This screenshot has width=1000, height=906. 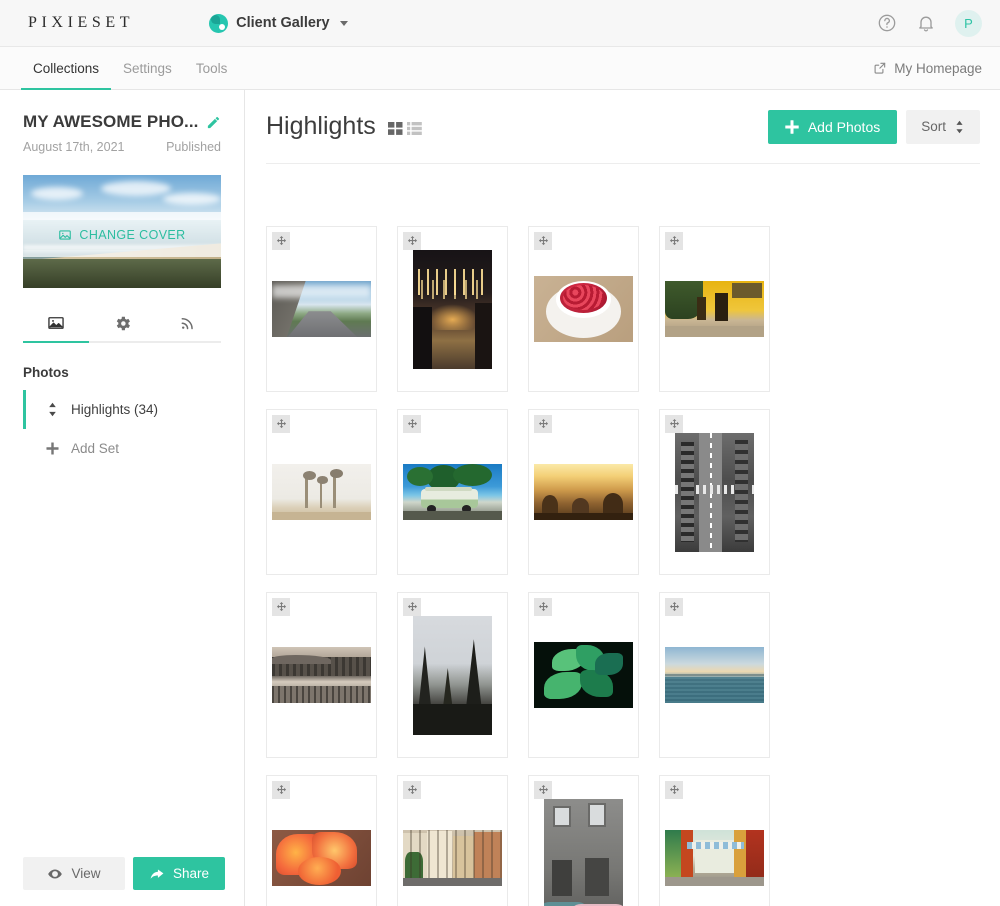 I want to click on photos-heading: Photos, so click(x=46, y=372).